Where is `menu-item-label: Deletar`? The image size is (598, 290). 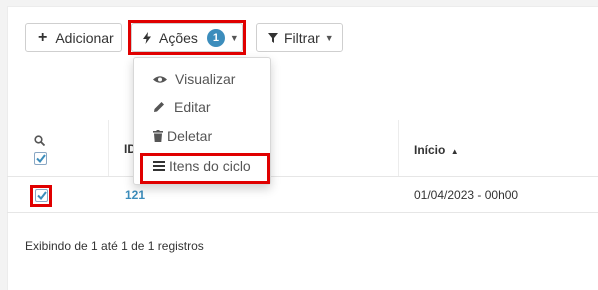
menu-item-label: Deletar is located at coordinates (190, 136).